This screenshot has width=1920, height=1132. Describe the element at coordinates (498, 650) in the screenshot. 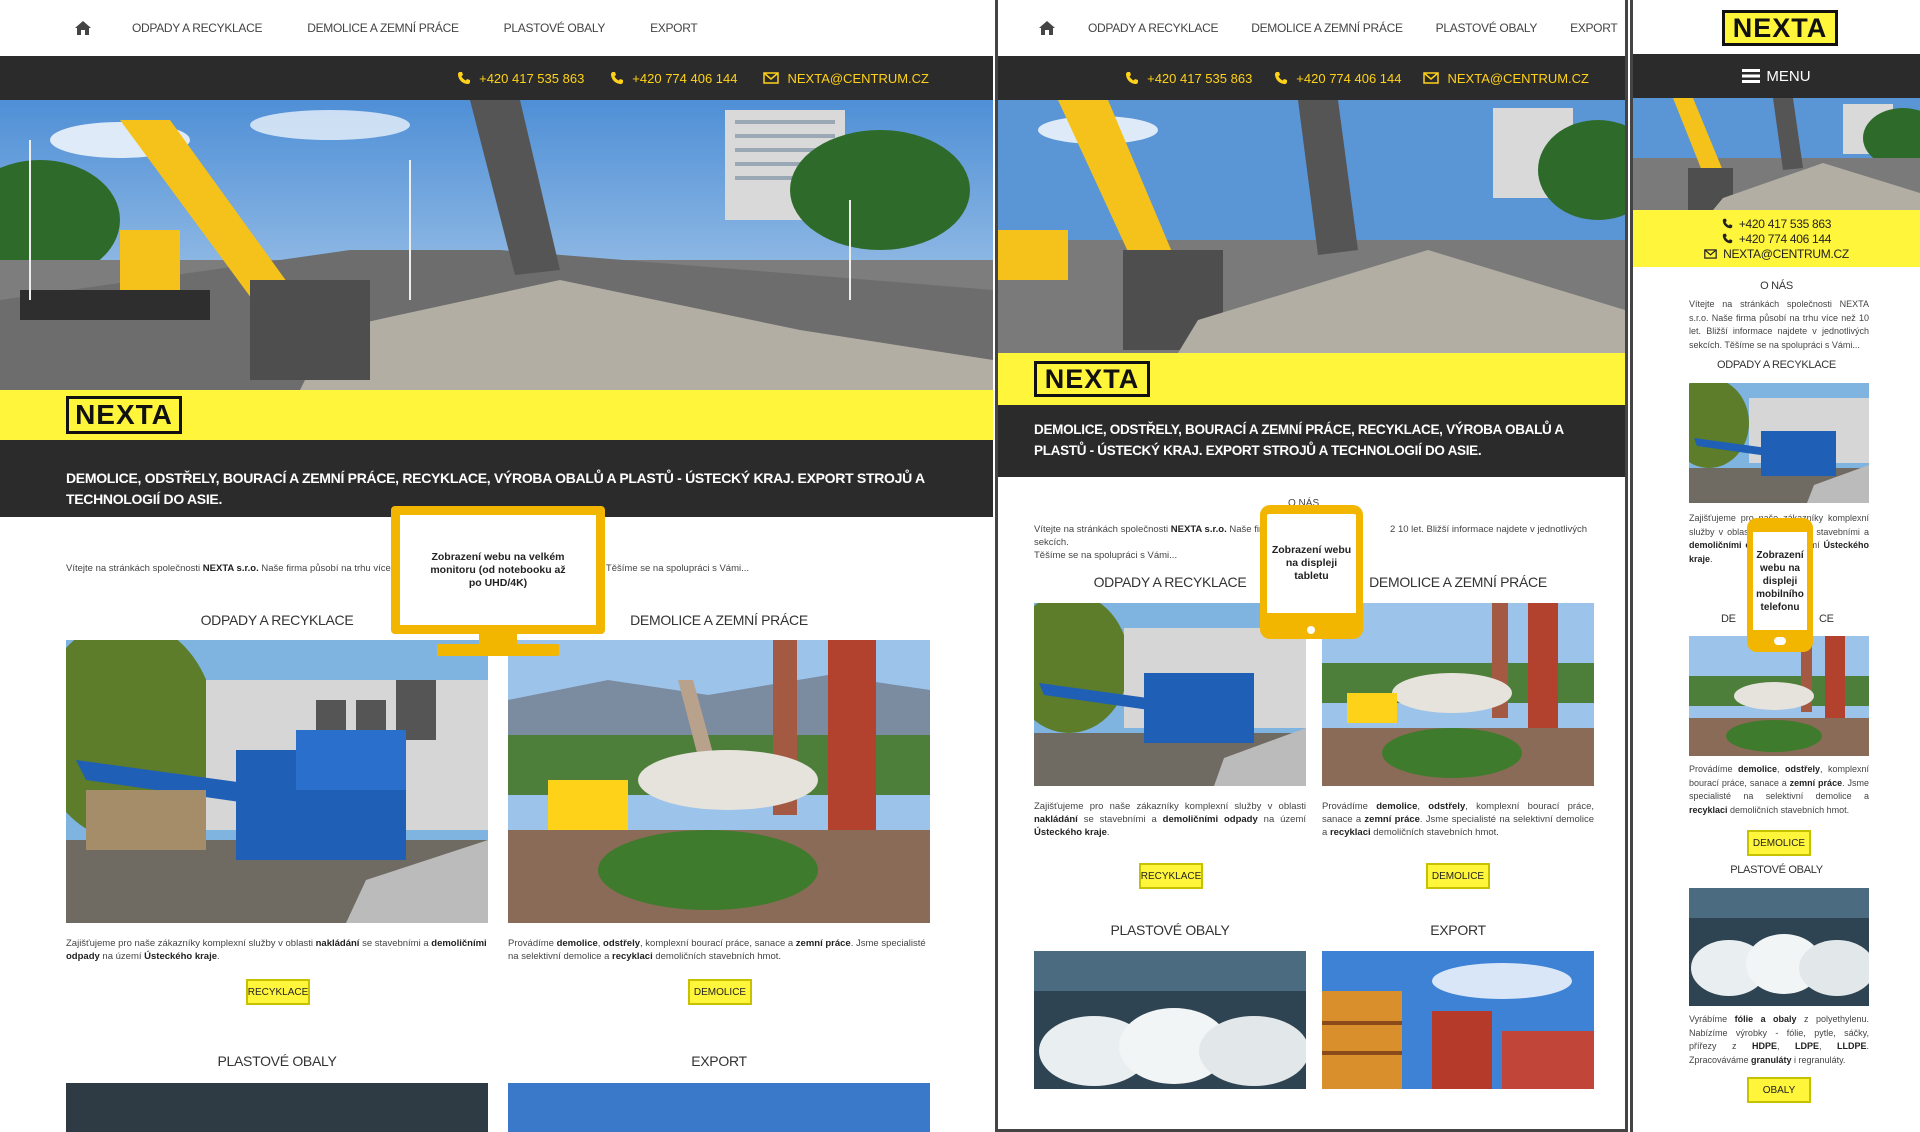

I see `monitor-base` at that location.